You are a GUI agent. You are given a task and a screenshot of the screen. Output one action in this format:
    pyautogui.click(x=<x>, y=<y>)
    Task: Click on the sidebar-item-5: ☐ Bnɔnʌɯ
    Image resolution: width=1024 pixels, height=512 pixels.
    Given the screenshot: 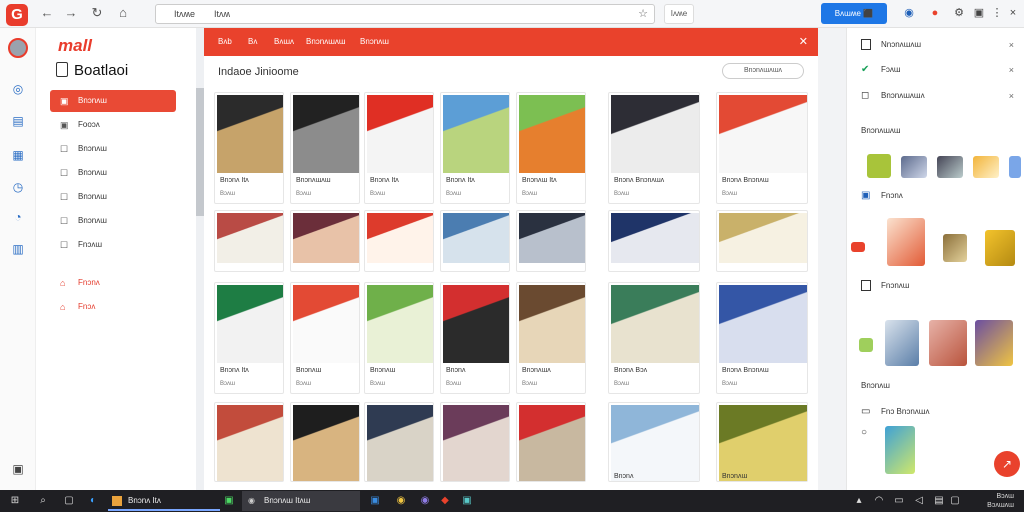 What is the action you would take?
    pyautogui.click(x=113, y=221)
    